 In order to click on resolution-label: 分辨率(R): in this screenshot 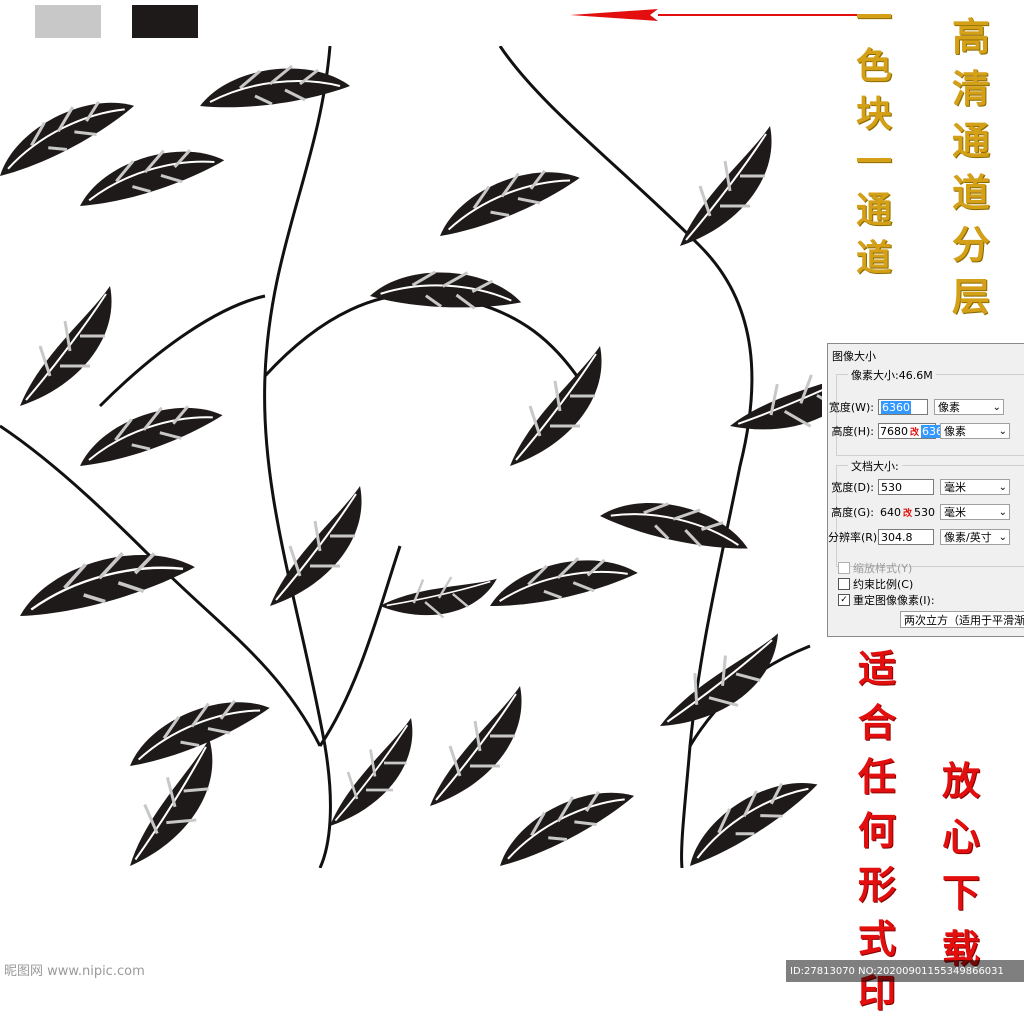, I will do `click(854, 537)`.